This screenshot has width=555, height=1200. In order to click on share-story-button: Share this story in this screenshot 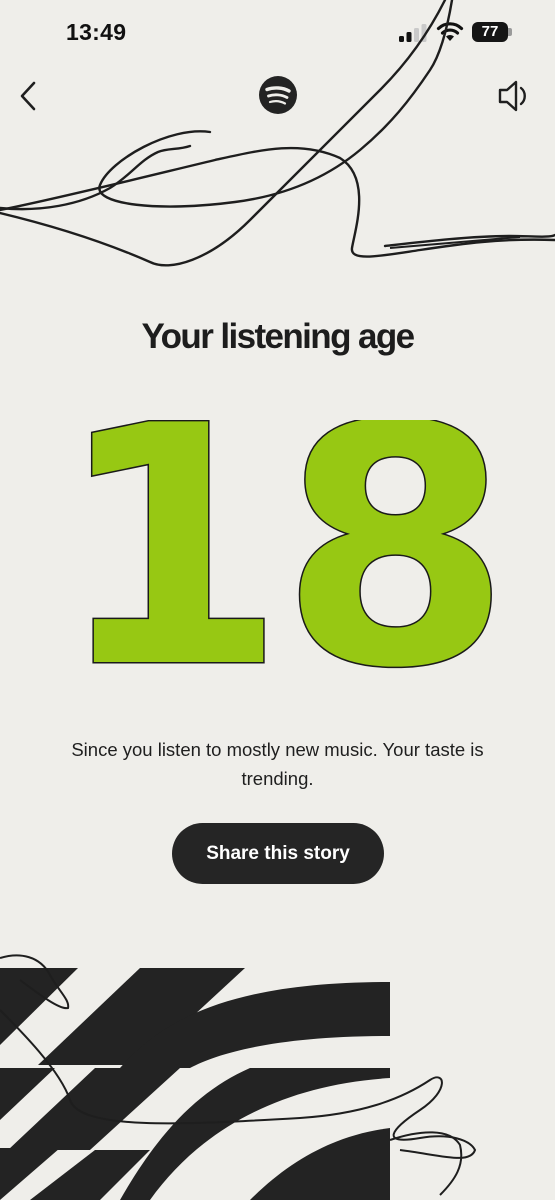, I will do `click(278, 853)`.